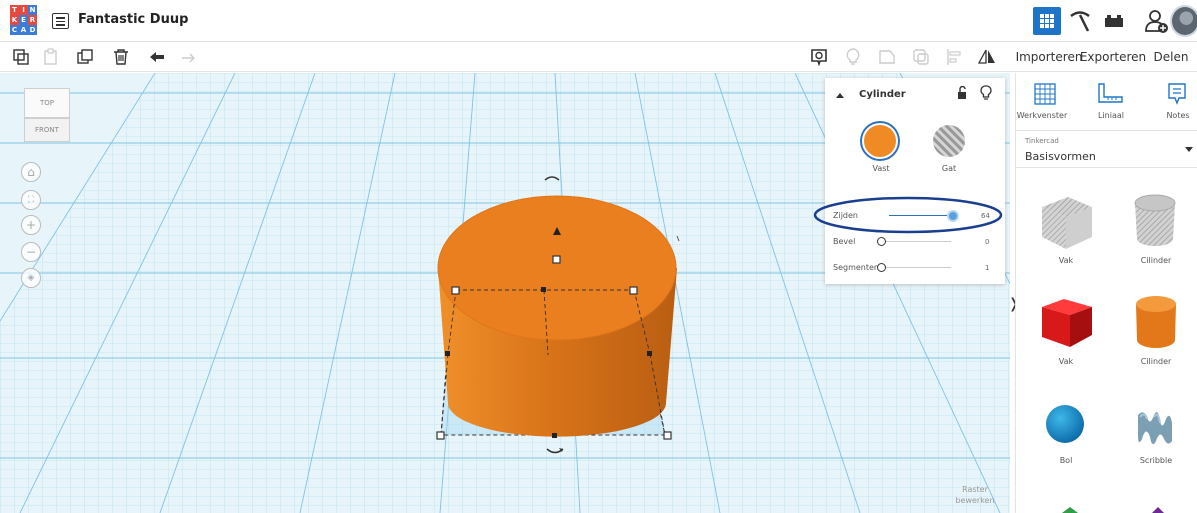  I want to click on group-icon, so click(887, 57).